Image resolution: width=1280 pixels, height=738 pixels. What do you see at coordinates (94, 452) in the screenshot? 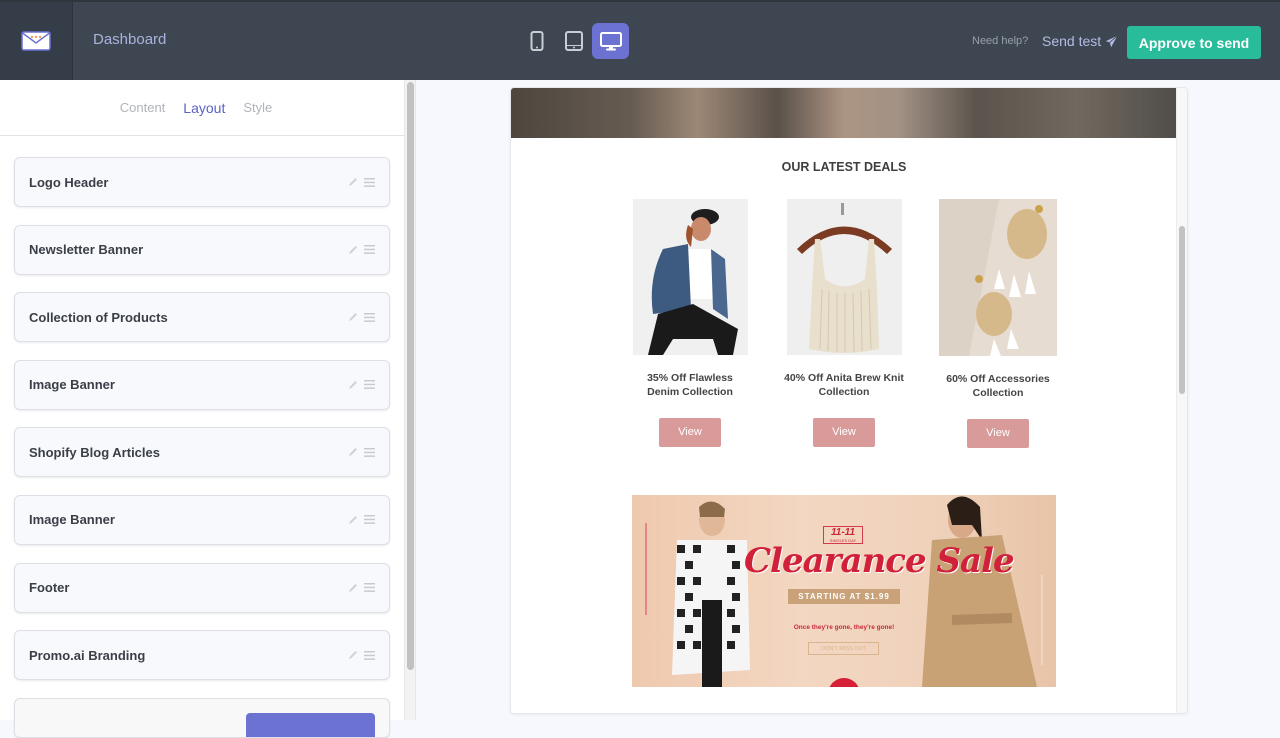
I see `block-label: Shopify Blog Articles` at bounding box center [94, 452].